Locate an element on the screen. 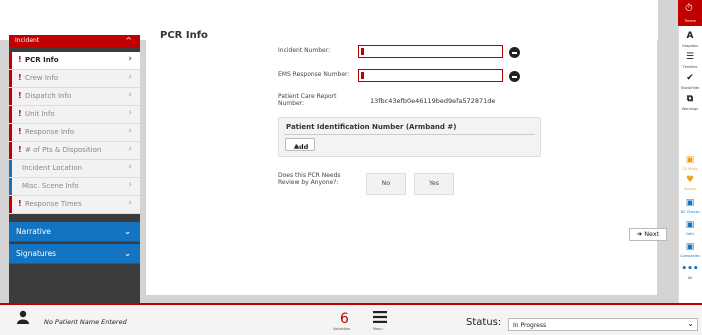 This screenshot has height=335, width=702. timers-tab: ⏱ Timers is located at coordinates (690, 13).